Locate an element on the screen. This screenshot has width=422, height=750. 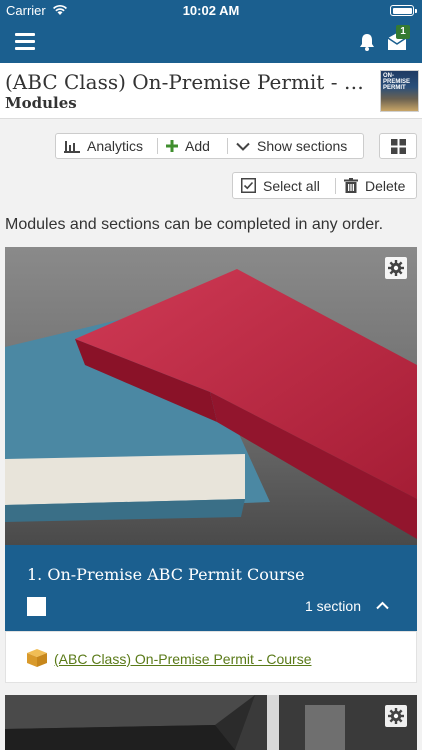
select-all-button: Select all is located at coordinates (284, 185).